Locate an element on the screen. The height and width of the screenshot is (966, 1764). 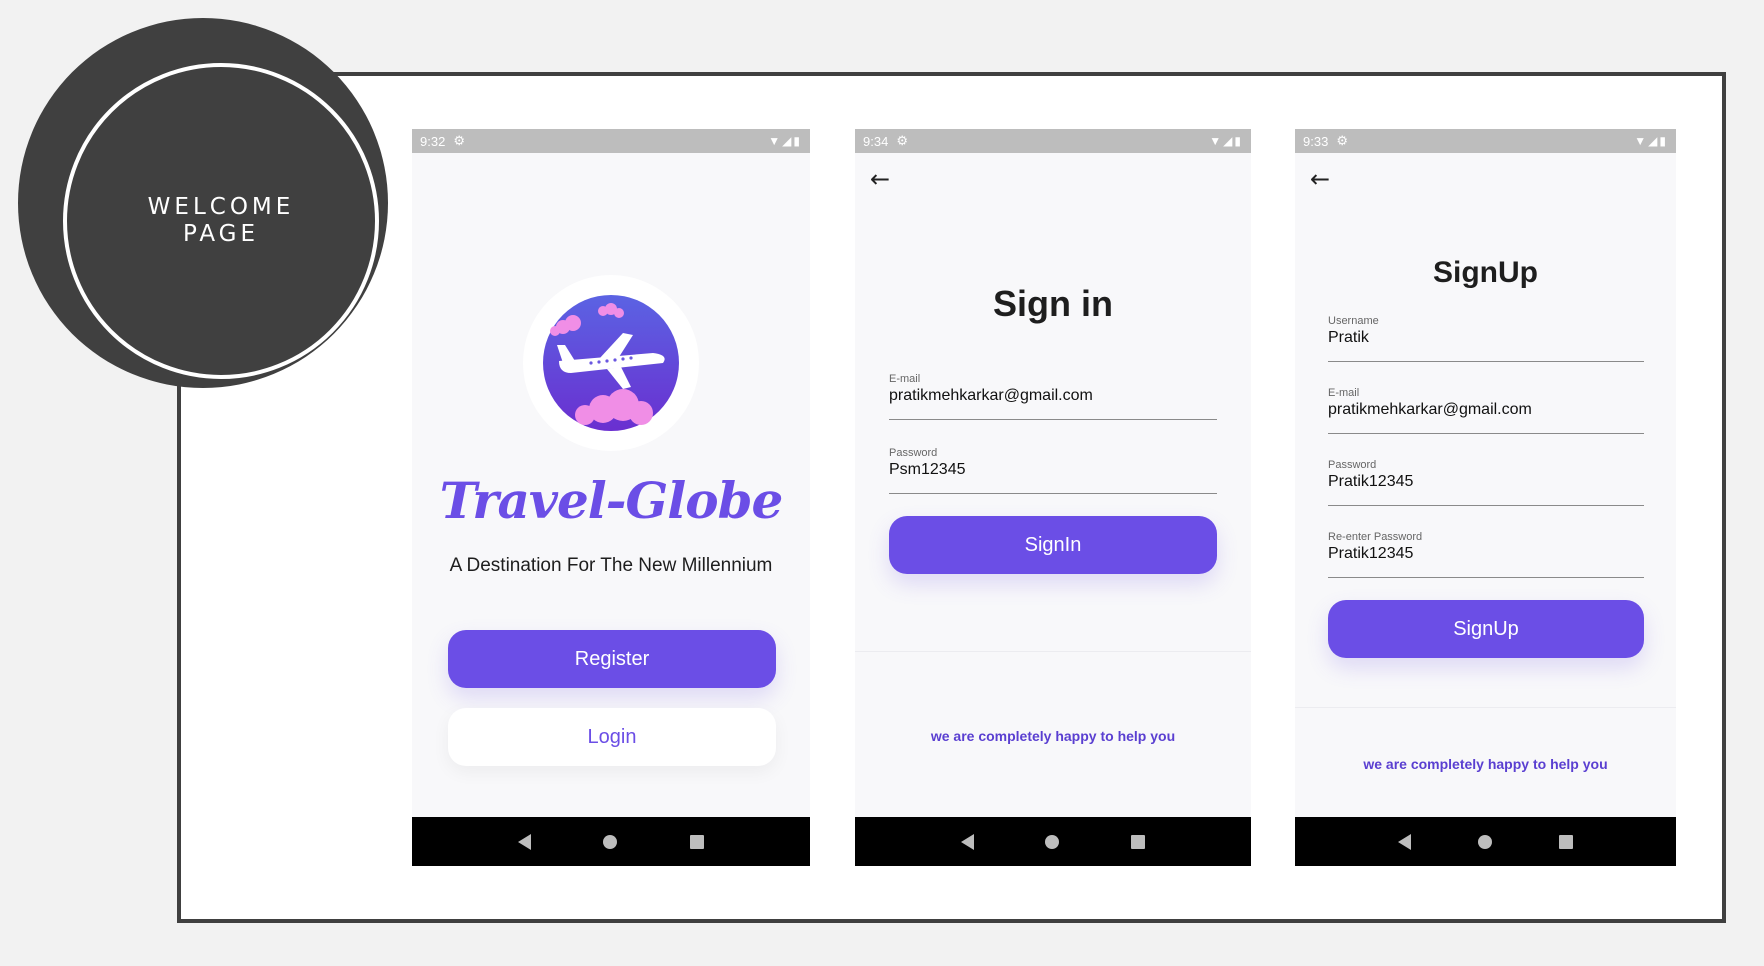
status-bar: 9:33 ⚙ ▼◢▮ is located at coordinates (1485, 141).